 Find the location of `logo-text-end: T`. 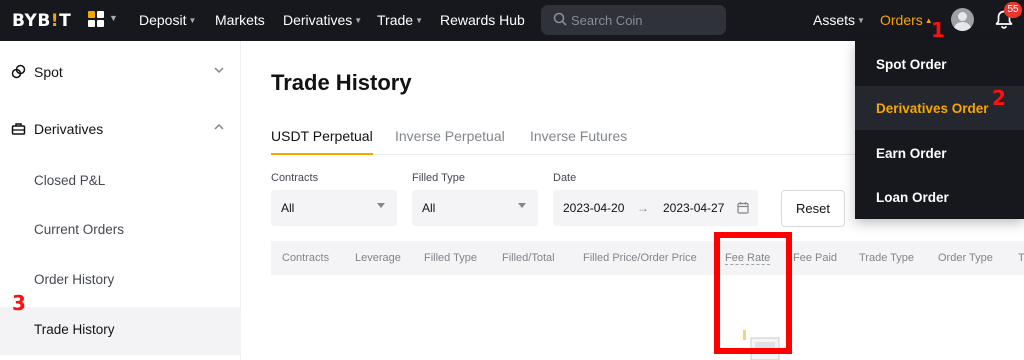

logo-text-end: T is located at coordinates (65, 21).